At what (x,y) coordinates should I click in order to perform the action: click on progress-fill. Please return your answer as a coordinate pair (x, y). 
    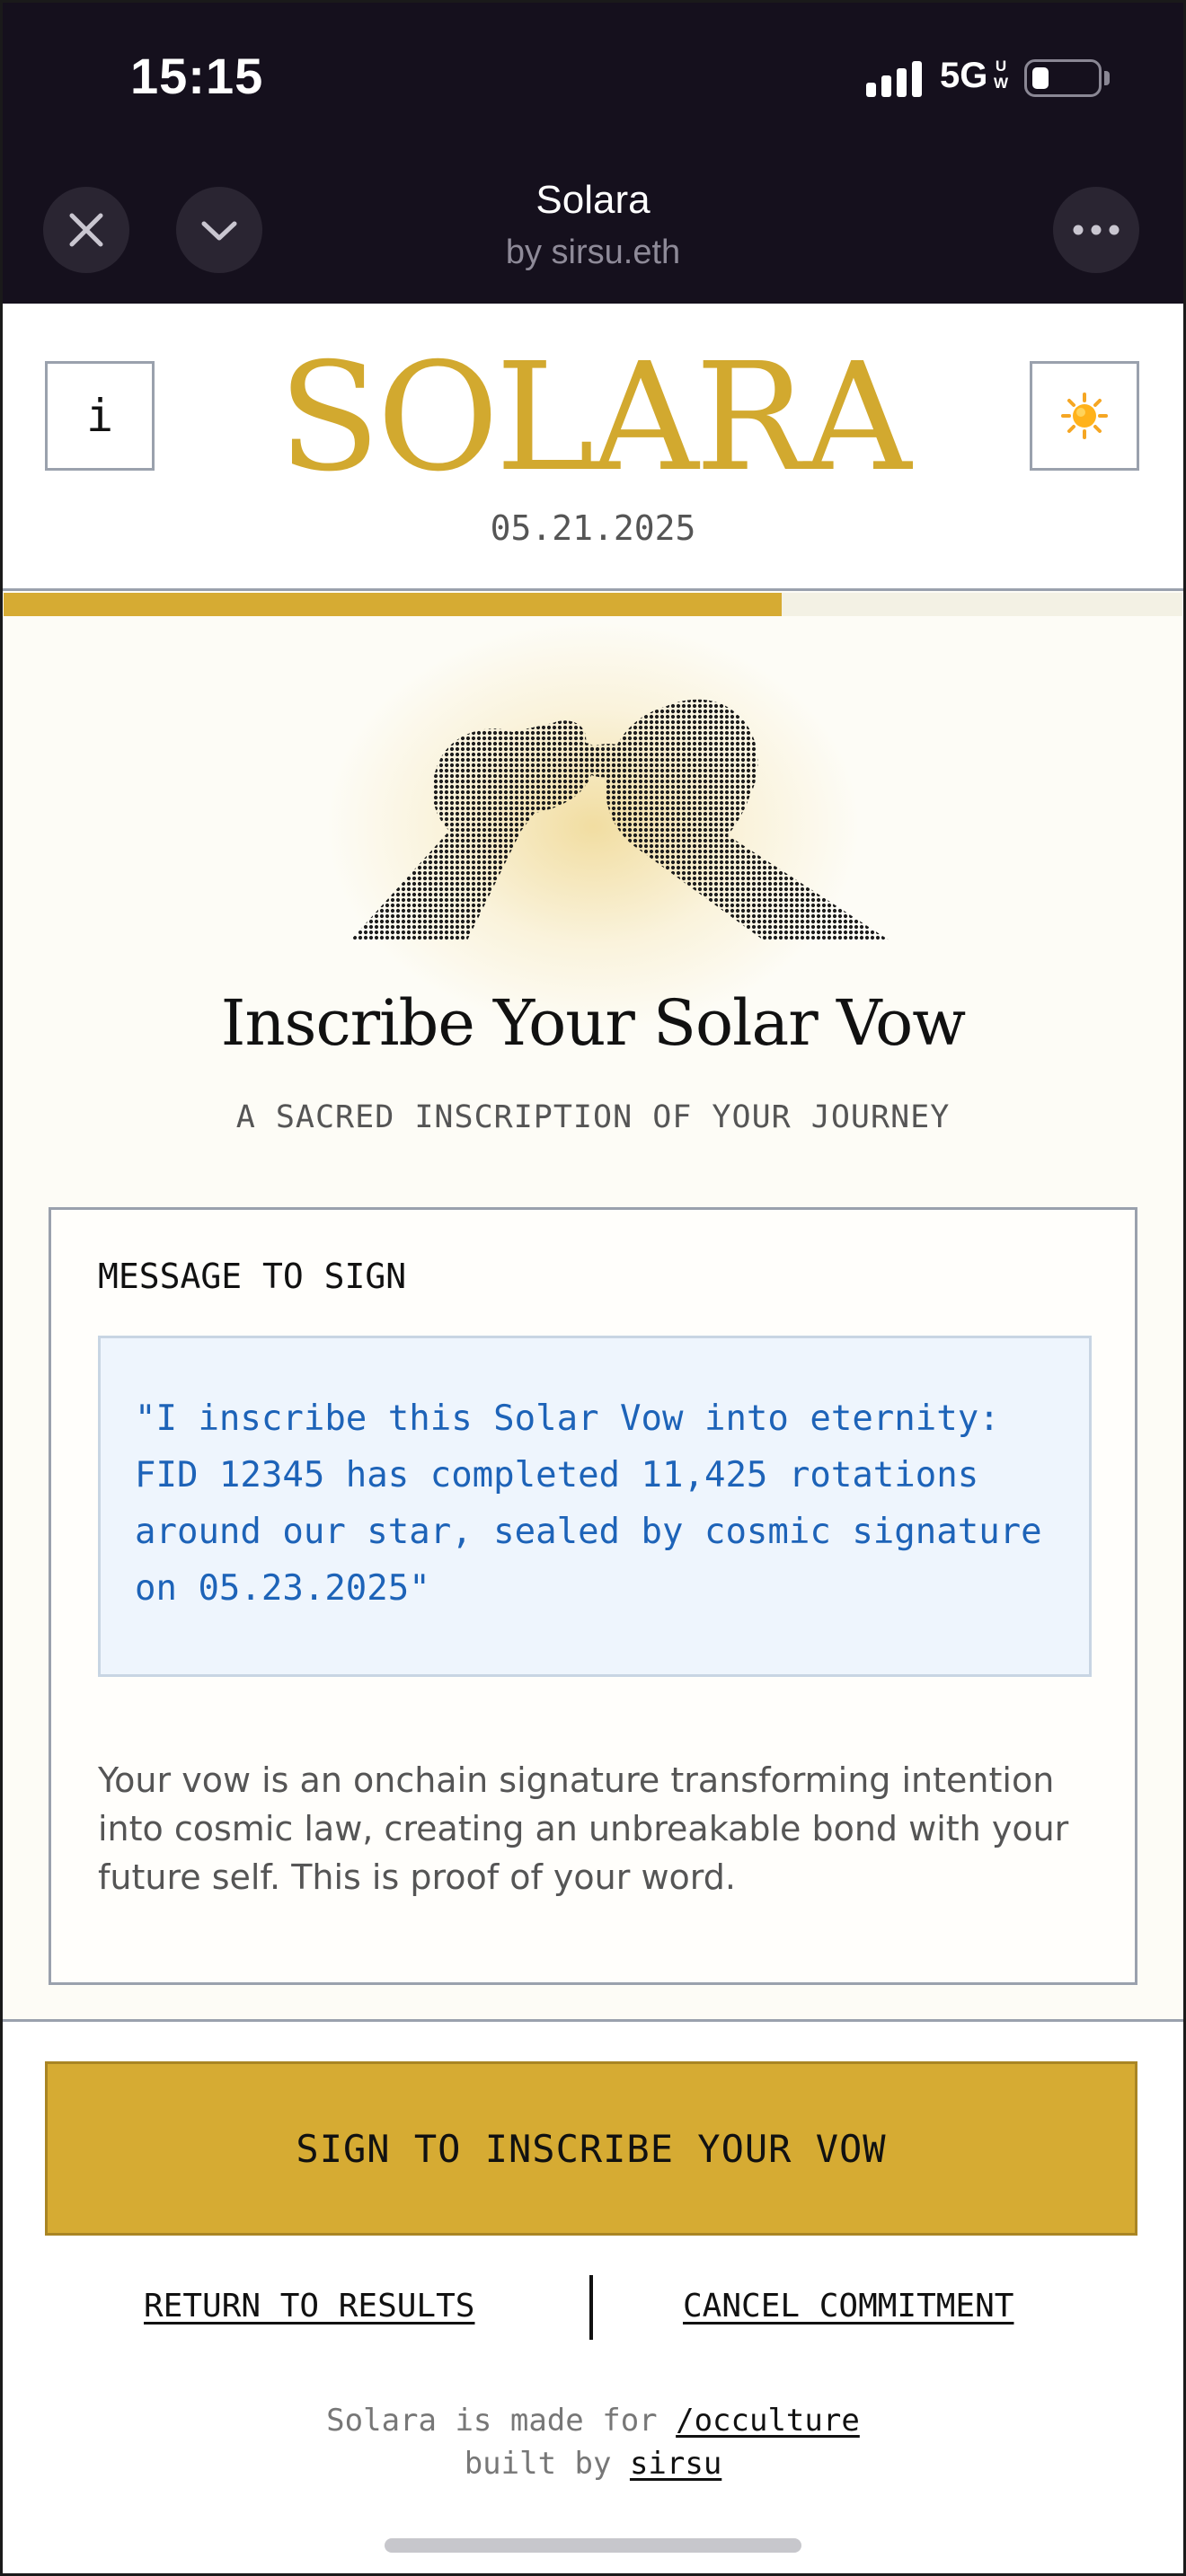
    Looking at the image, I should click on (393, 604).